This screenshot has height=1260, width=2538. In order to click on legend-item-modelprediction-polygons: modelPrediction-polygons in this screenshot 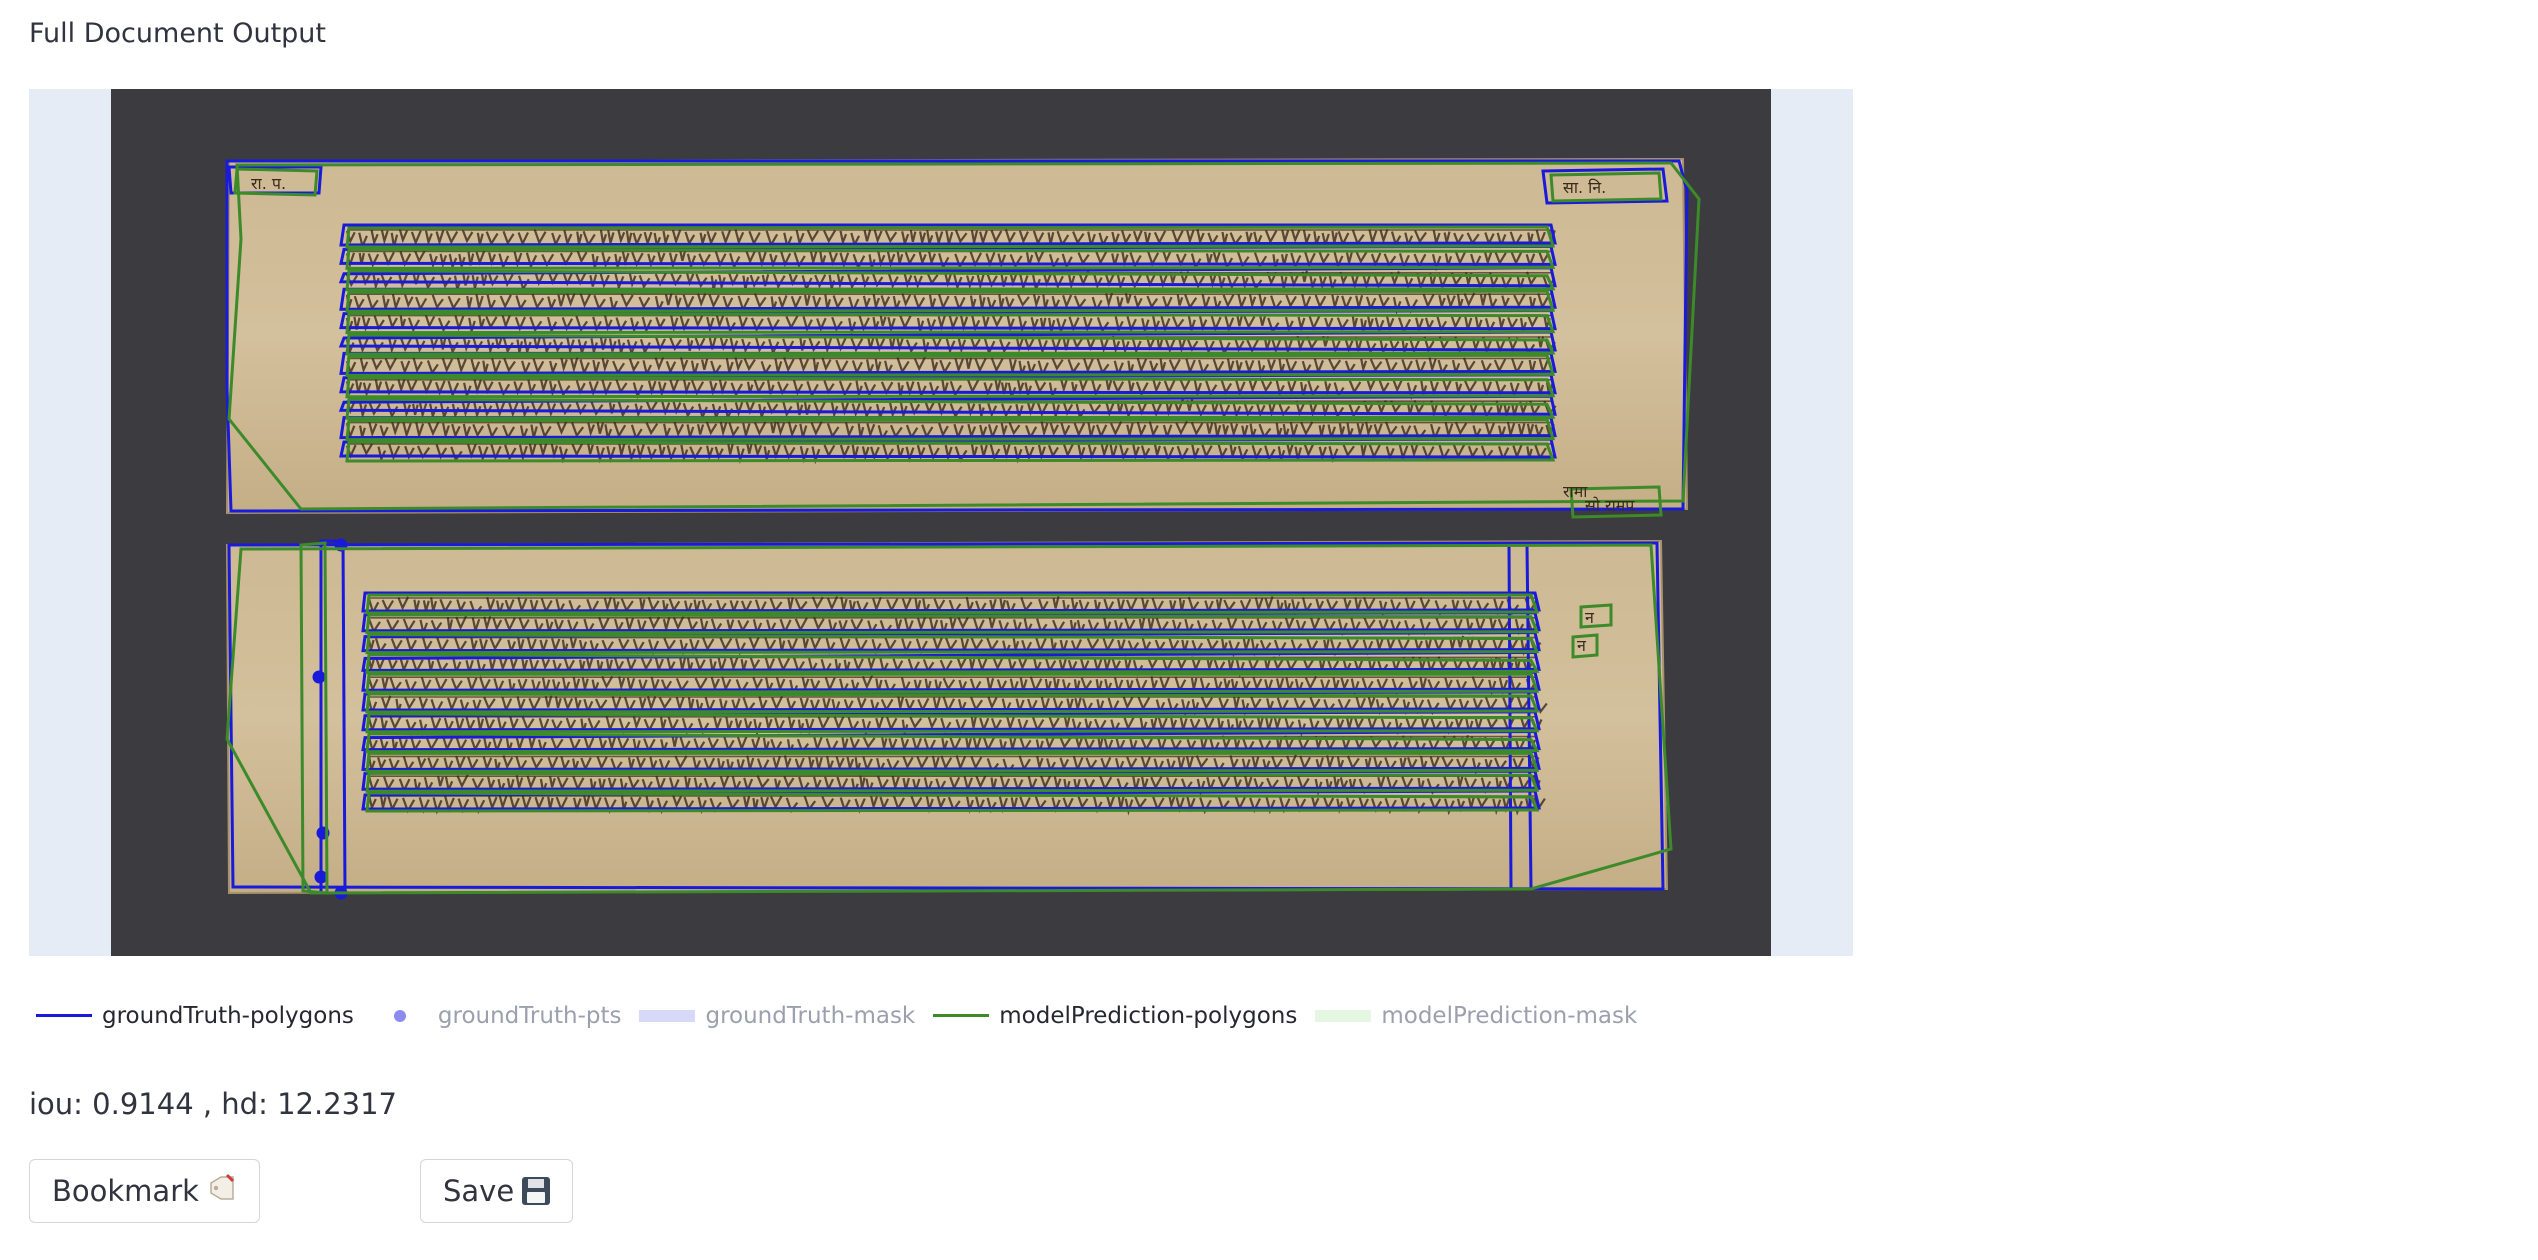, I will do `click(1115, 1016)`.